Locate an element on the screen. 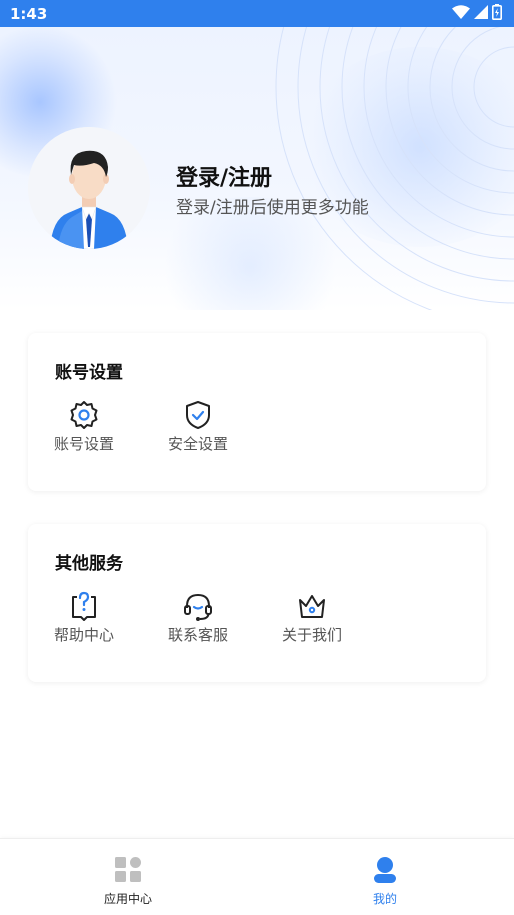 This screenshot has height=915, width=514. help-question-icon is located at coordinates (84, 606).